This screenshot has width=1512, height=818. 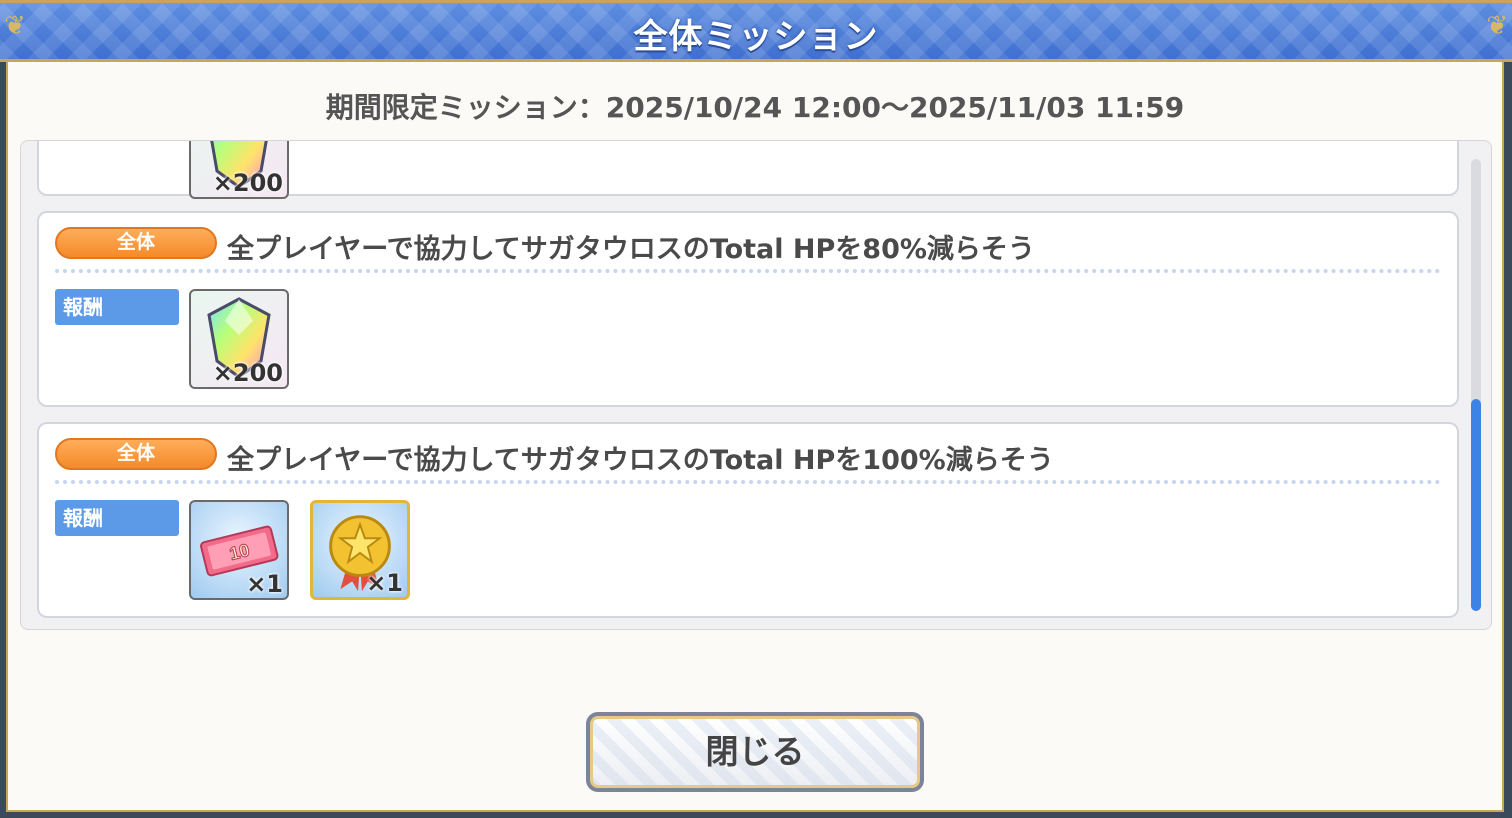 I want to click on title-bar: ❦ 全体ミッション ❦, so click(x=756, y=31).